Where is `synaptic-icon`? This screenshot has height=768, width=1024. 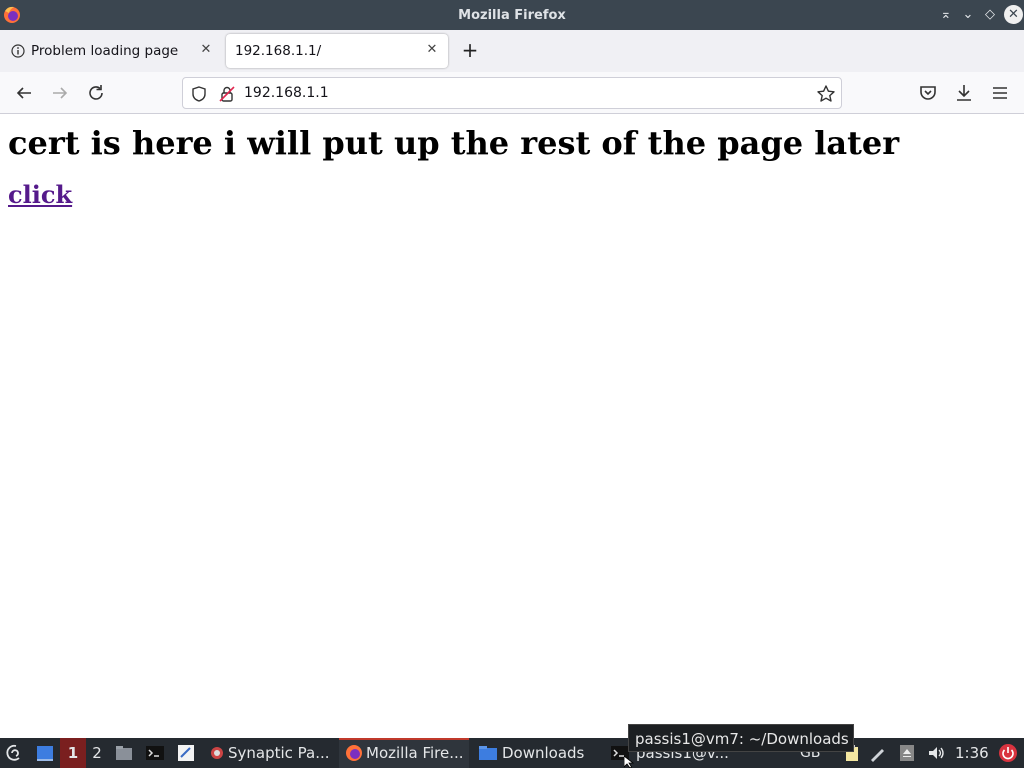
synaptic-icon is located at coordinates (217, 753).